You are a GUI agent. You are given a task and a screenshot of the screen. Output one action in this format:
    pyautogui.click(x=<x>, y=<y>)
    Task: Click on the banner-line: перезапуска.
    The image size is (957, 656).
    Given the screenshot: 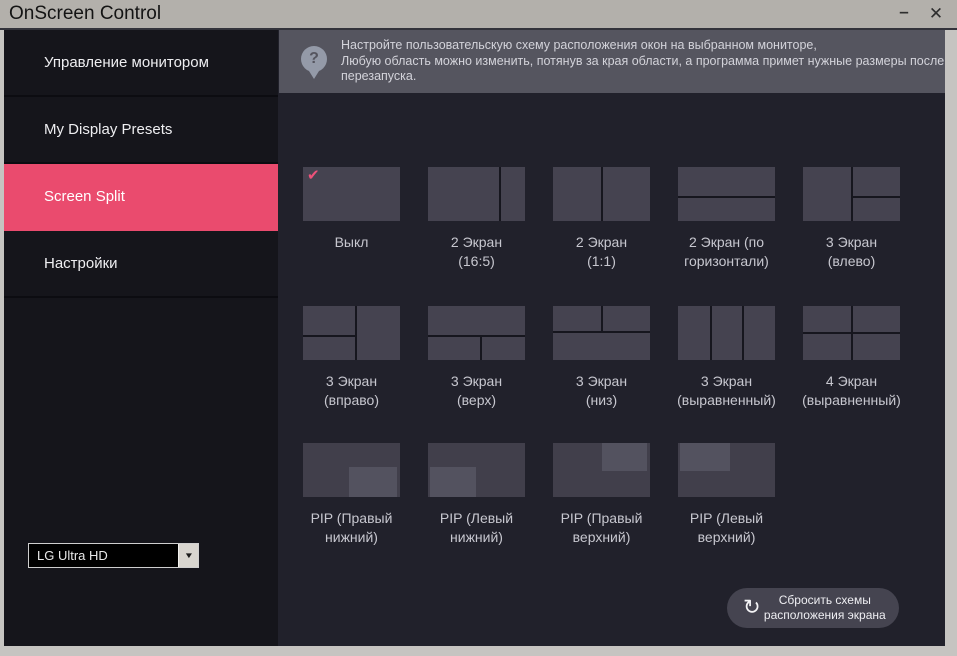 What is the action you would take?
    pyautogui.click(x=379, y=76)
    